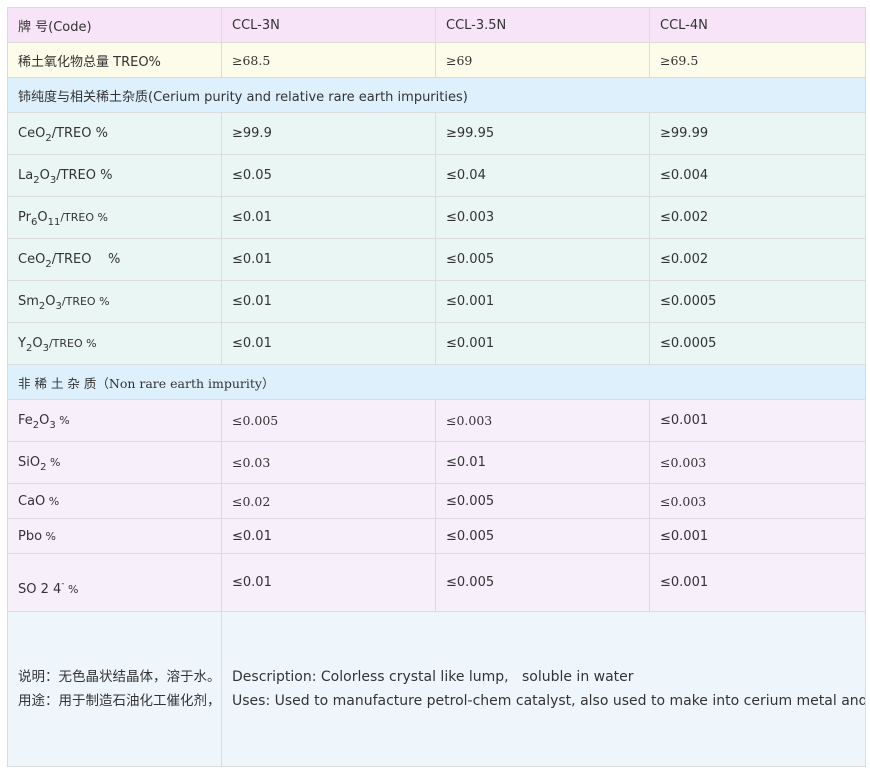 This screenshot has width=870, height=769. Describe the element at coordinates (114, 501) in the screenshot. I see `impurity-label: CaO %` at that location.